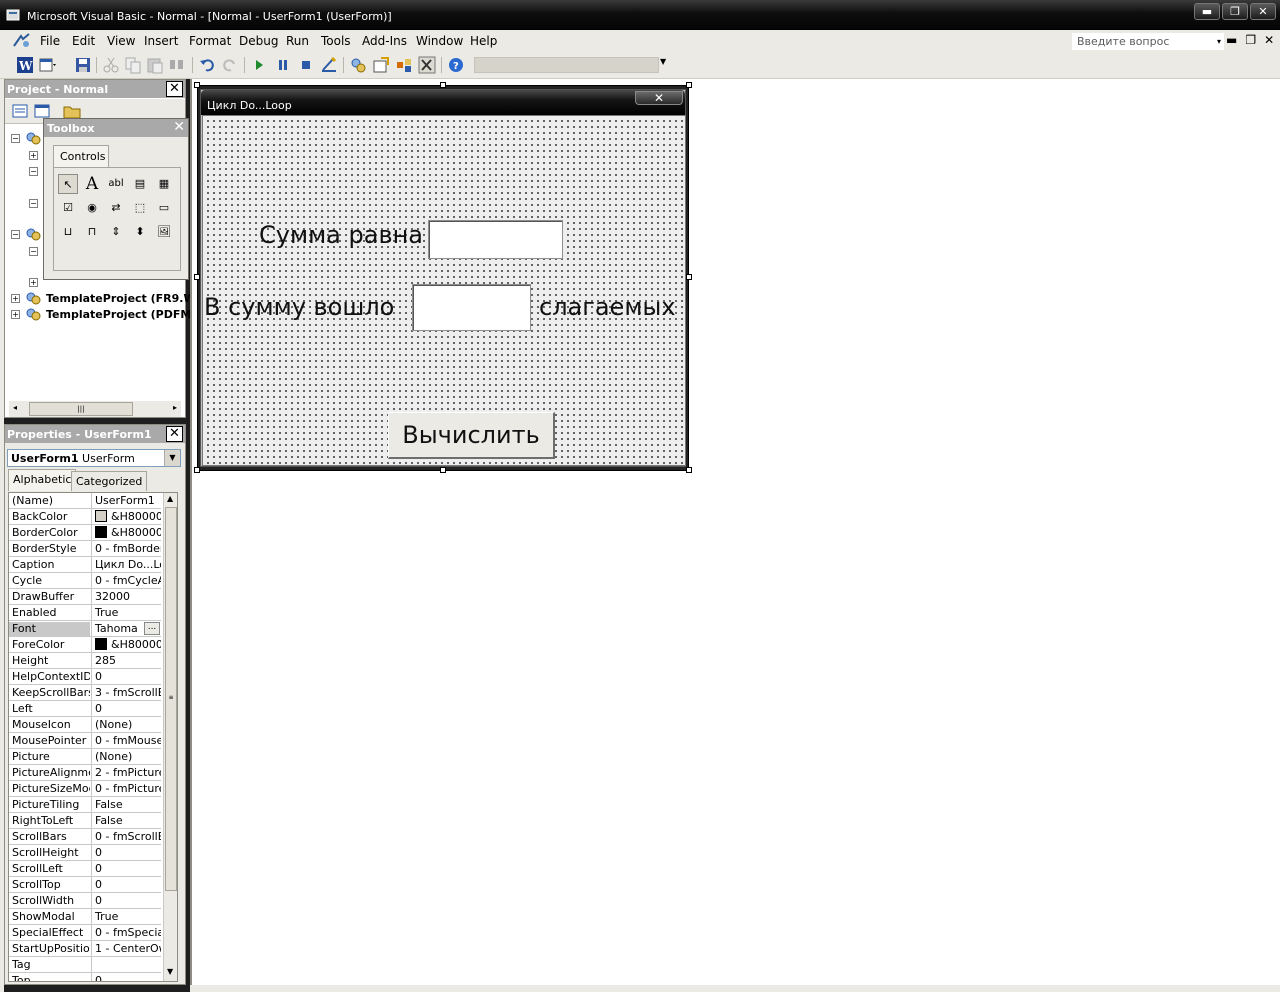  I want to click on object-browser-icon, so click(404, 65).